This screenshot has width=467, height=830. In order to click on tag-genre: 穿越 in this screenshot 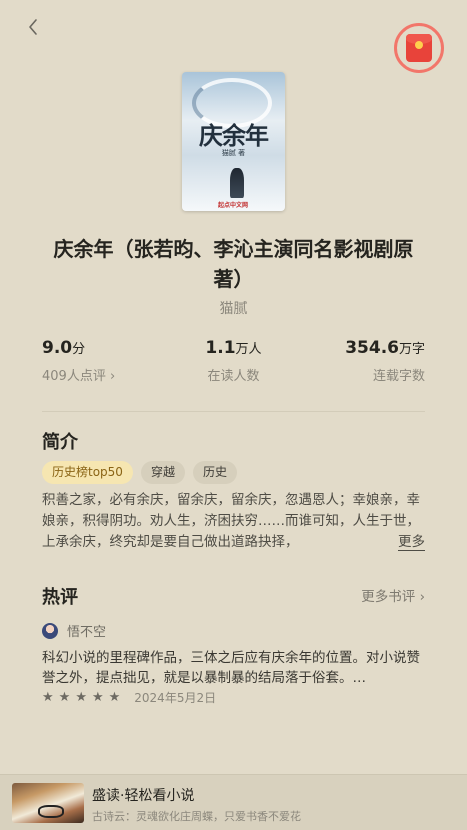, I will do `click(162, 472)`.